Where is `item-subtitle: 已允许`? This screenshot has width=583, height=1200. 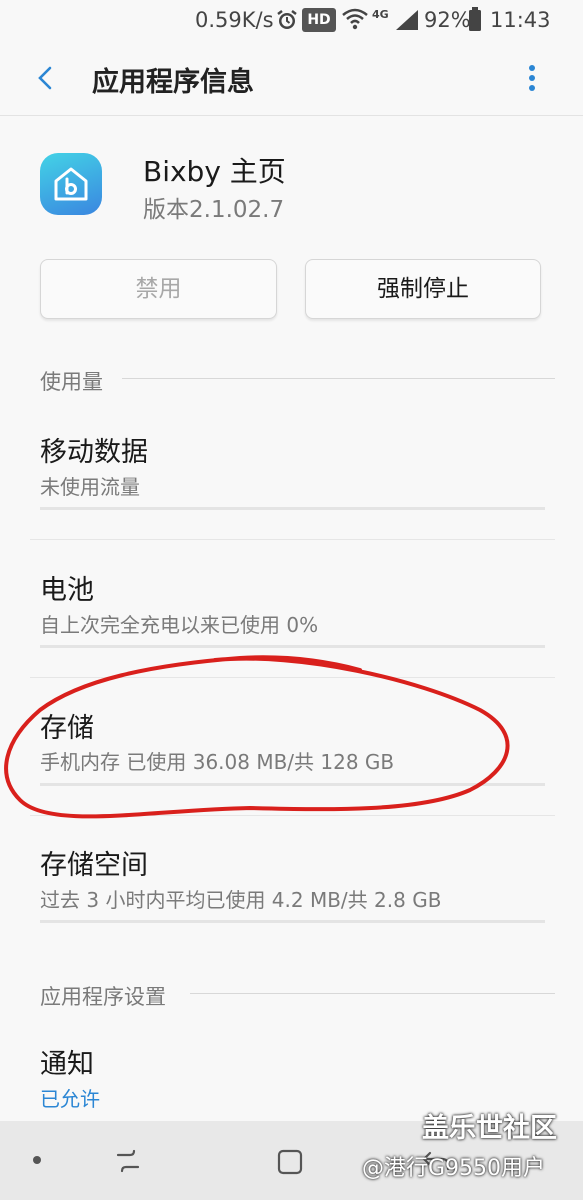
item-subtitle: 已允许 is located at coordinates (70, 1099).